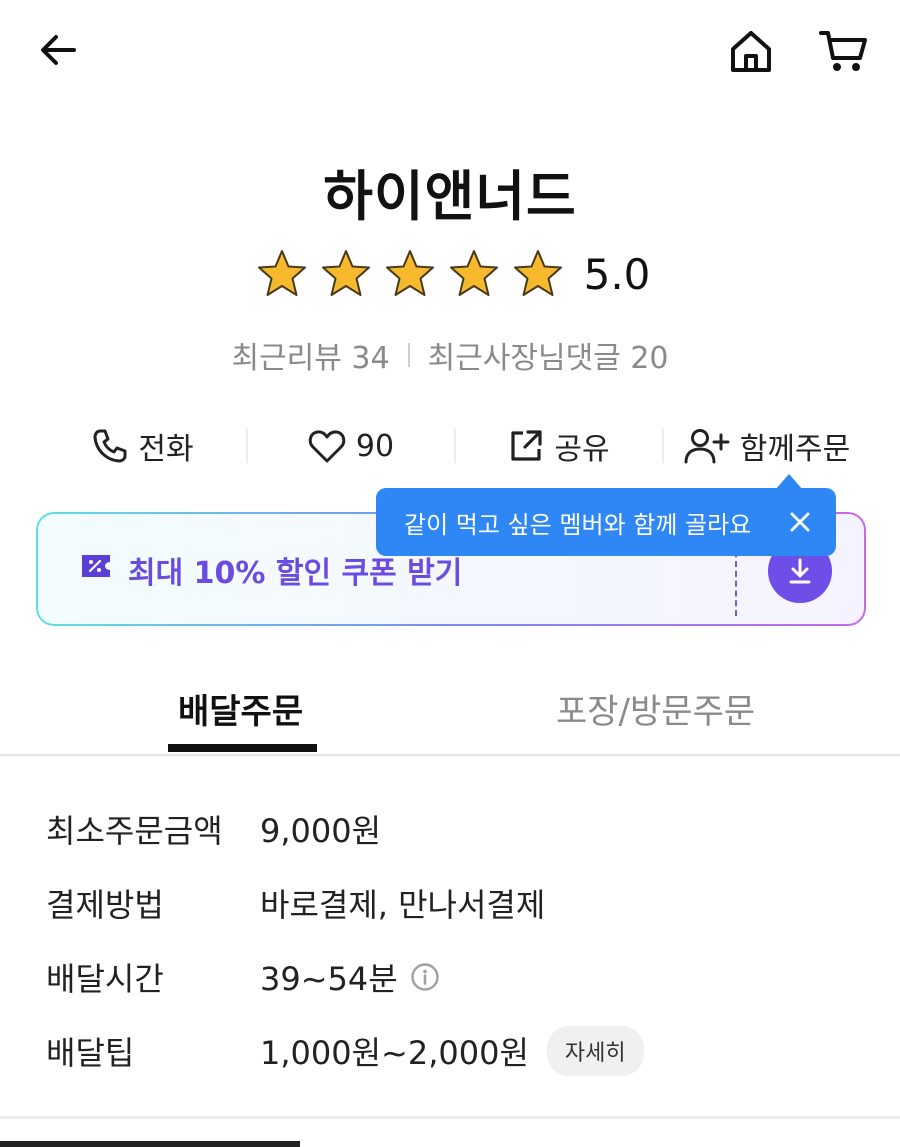  What do you see at coordinates (582, 449) in the screenshot?
I see `share-label: 공유` at bounding box center [582, 449].